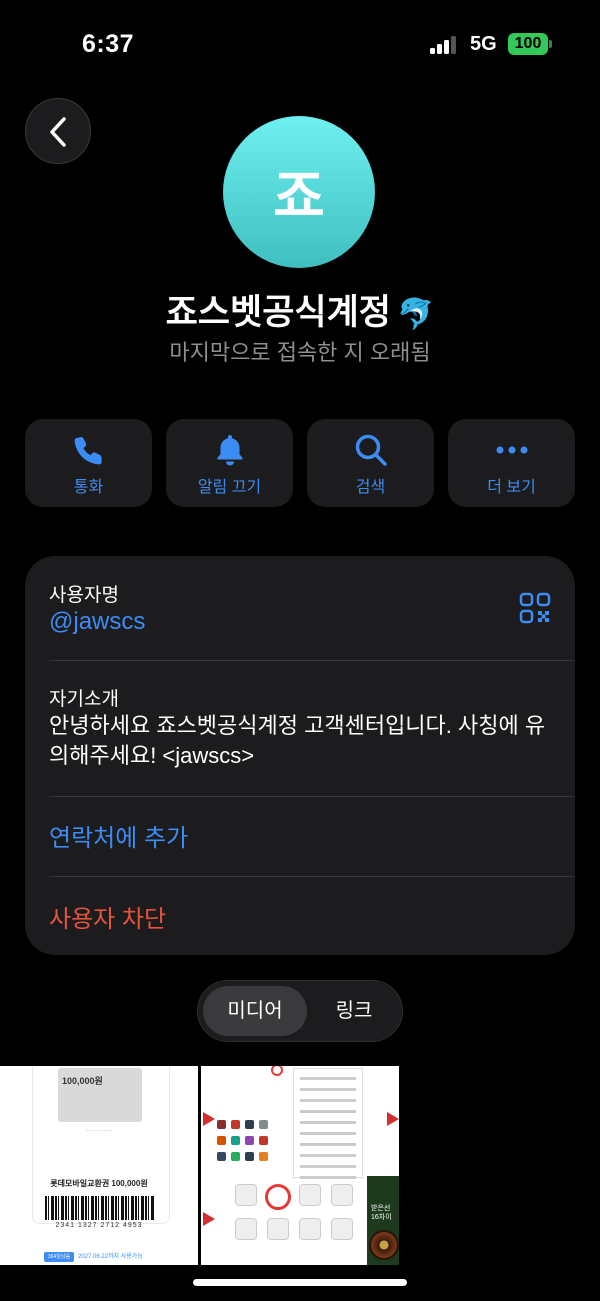 Image resolution: width=600 pixels, height=1301 pixels. I want to click on last-seen-status: 마지막으로 접속한 지 오래됨, so click(300, 352).